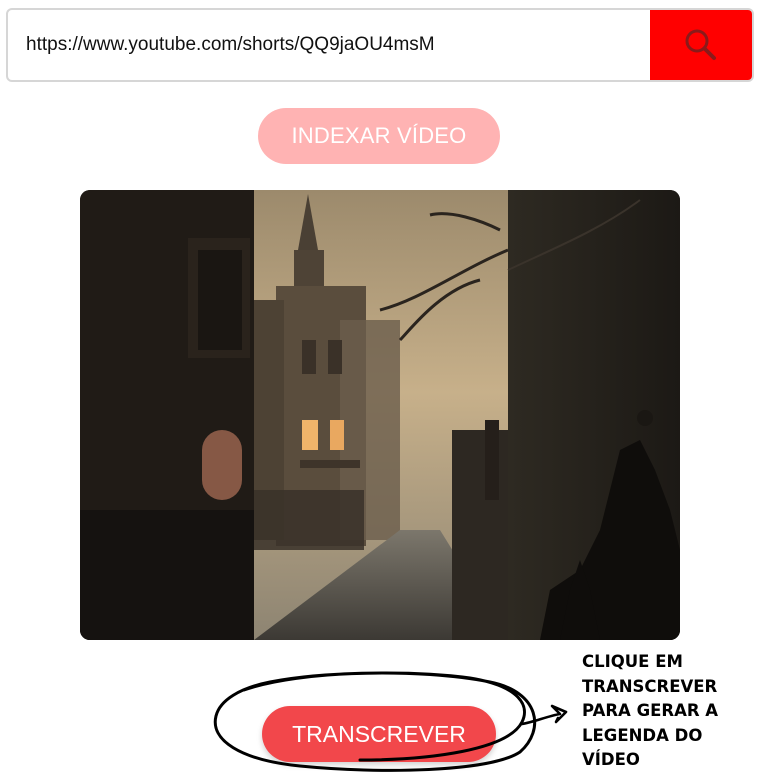 The image size is (764, 776). What do you see at coordinates (330, 45) in the screenshot?
I see `url-input` at bounding box center [330, 45].